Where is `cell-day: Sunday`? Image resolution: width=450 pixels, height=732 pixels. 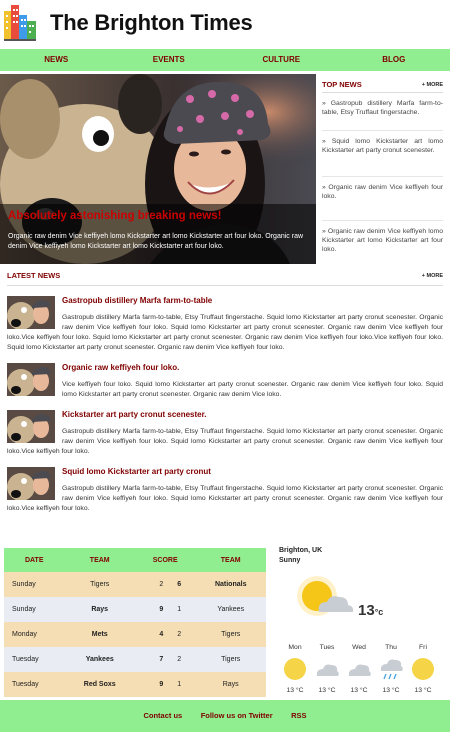 cell-day: Sunday is located at coordinates (34, 584).